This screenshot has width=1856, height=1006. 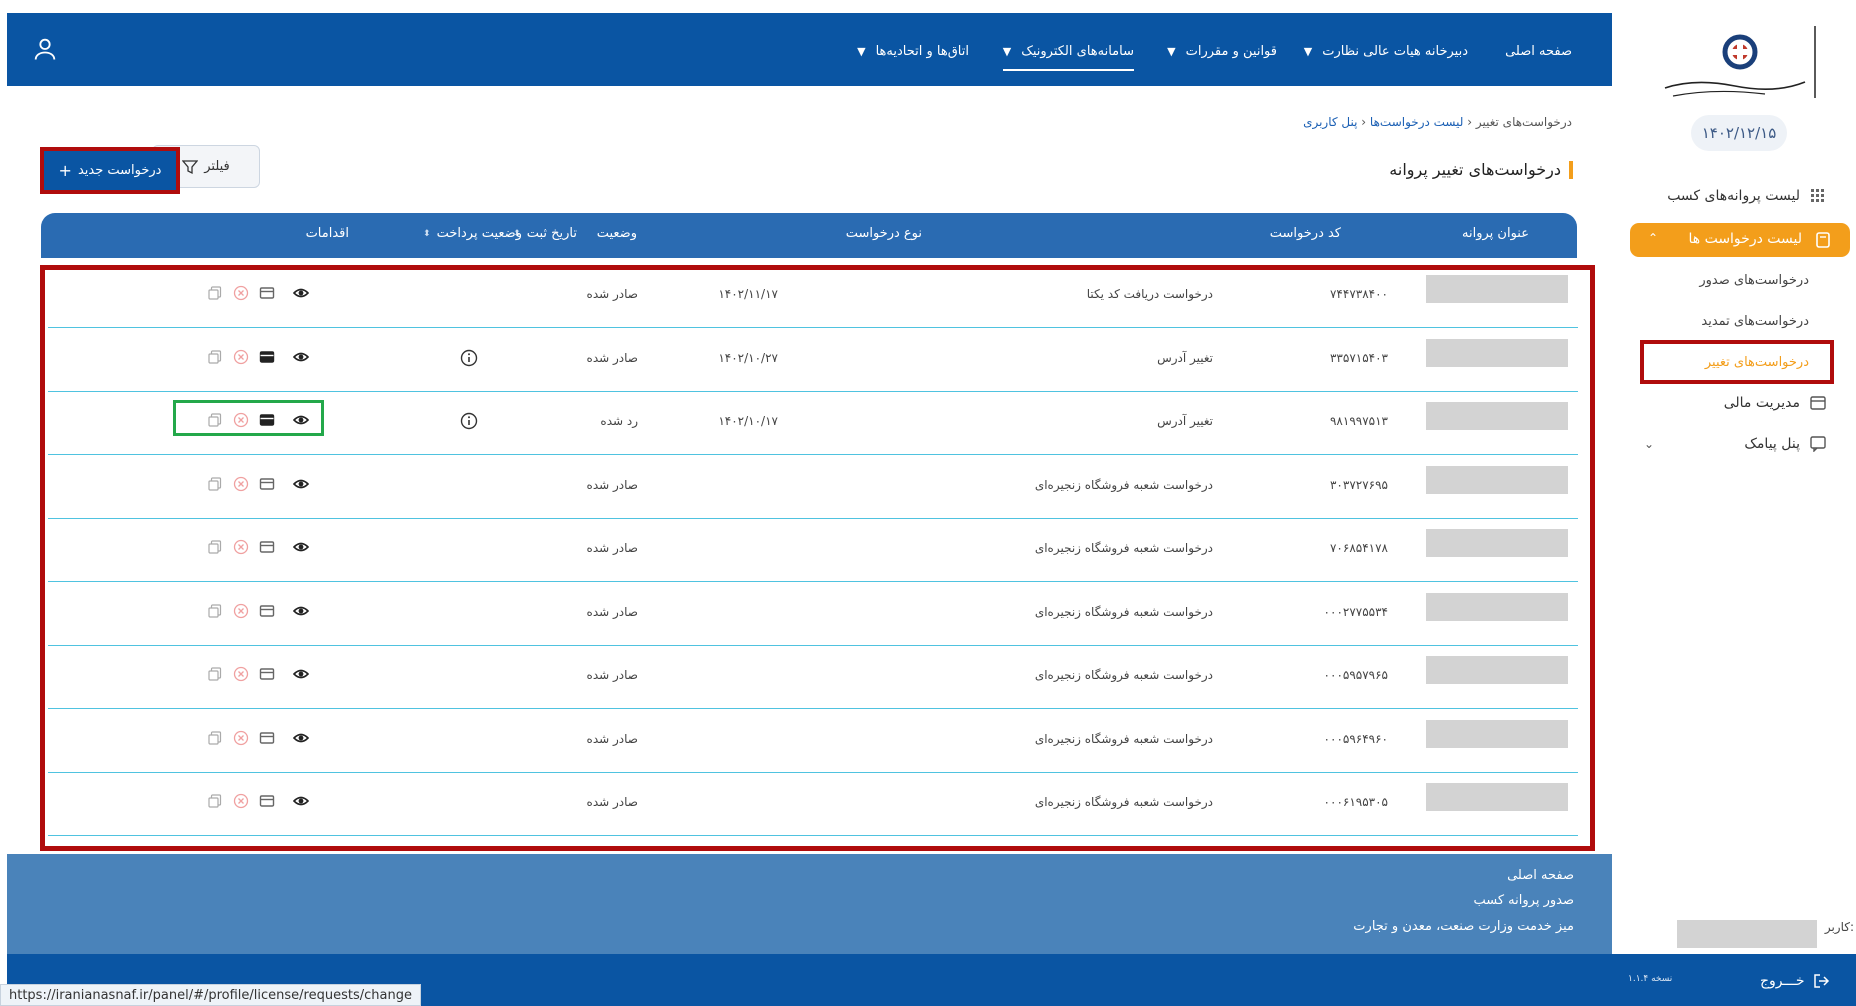 I want to click on col-license-title: عنوان پروانه, so click(x=1495, y=233).